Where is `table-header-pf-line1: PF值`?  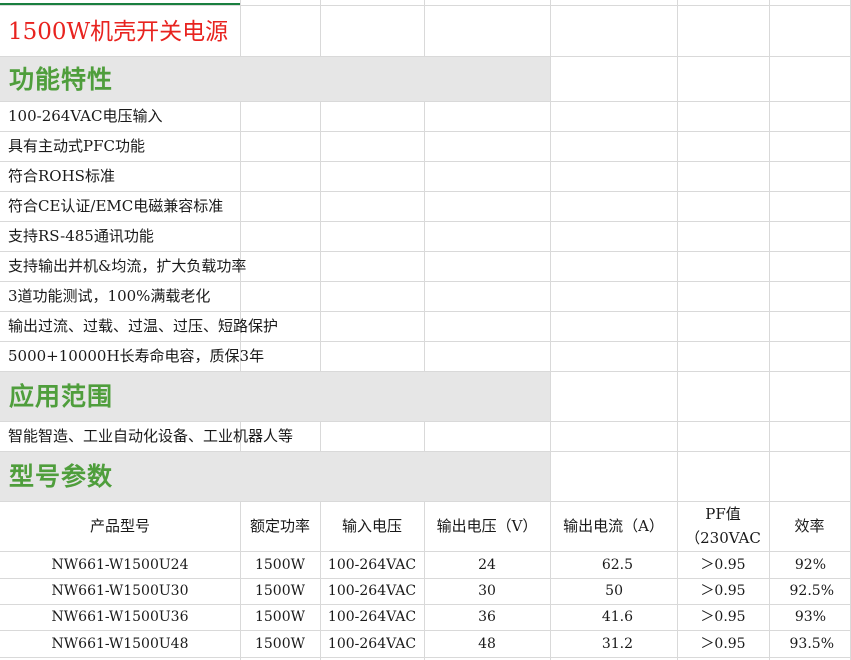
table-header-pf-line1: PF值 is located at coordinates (723, 514).